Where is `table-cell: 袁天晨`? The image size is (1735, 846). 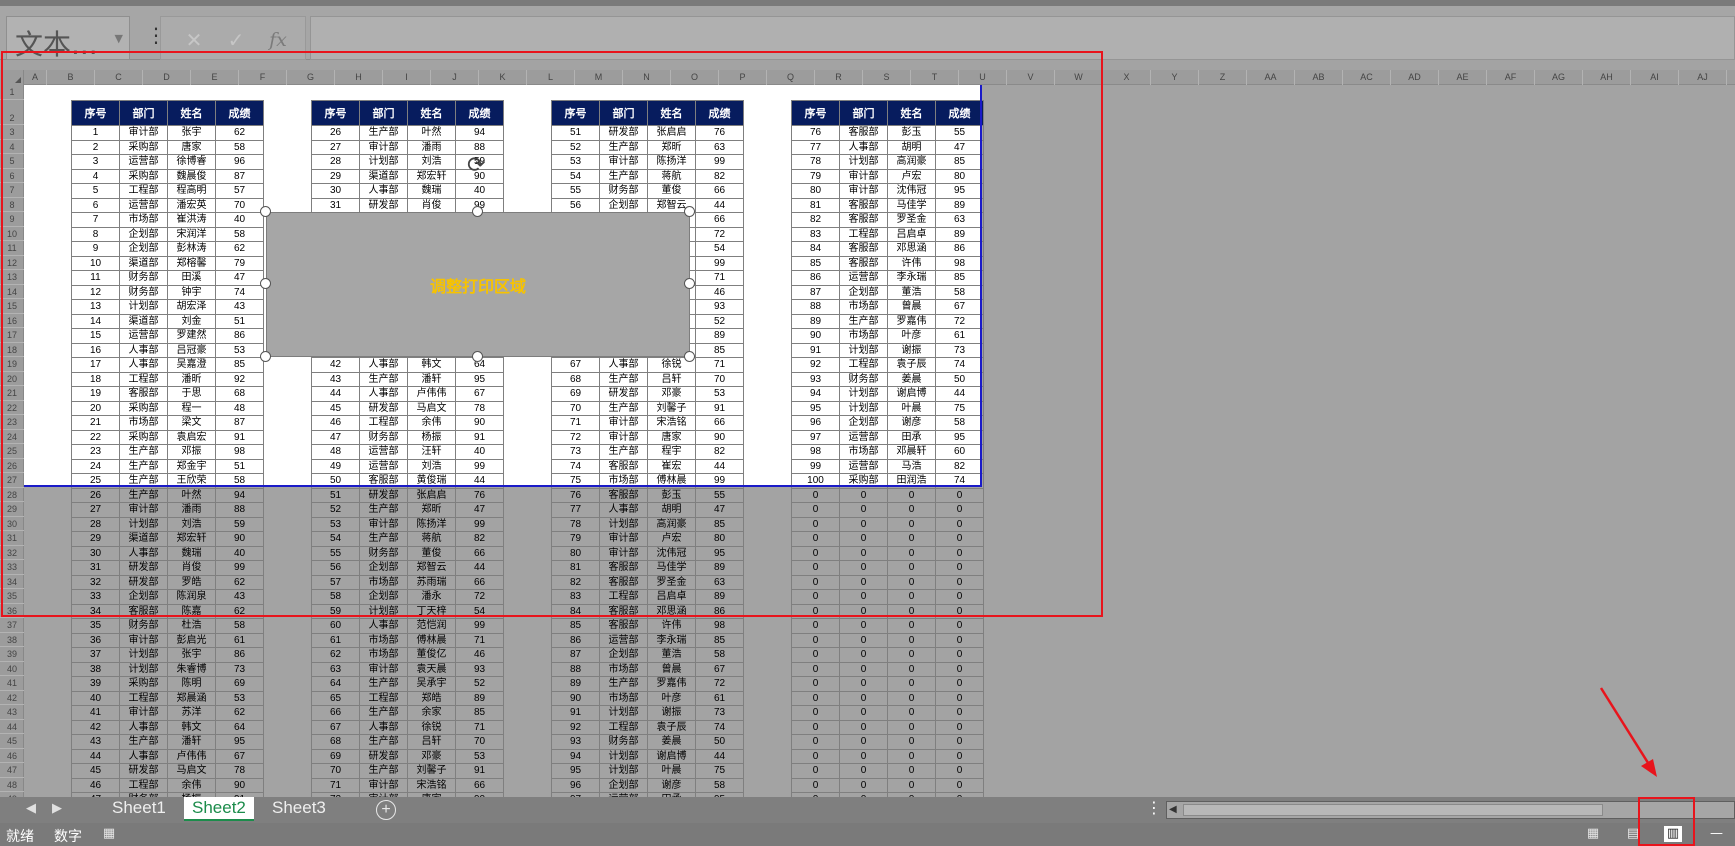
table-cell: 袁天晨 is located at coordinates (431, 669).